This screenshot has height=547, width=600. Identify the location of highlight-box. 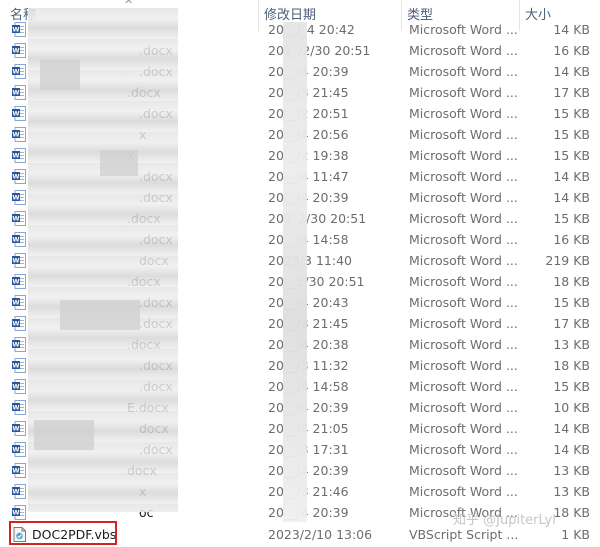
(63, 533).